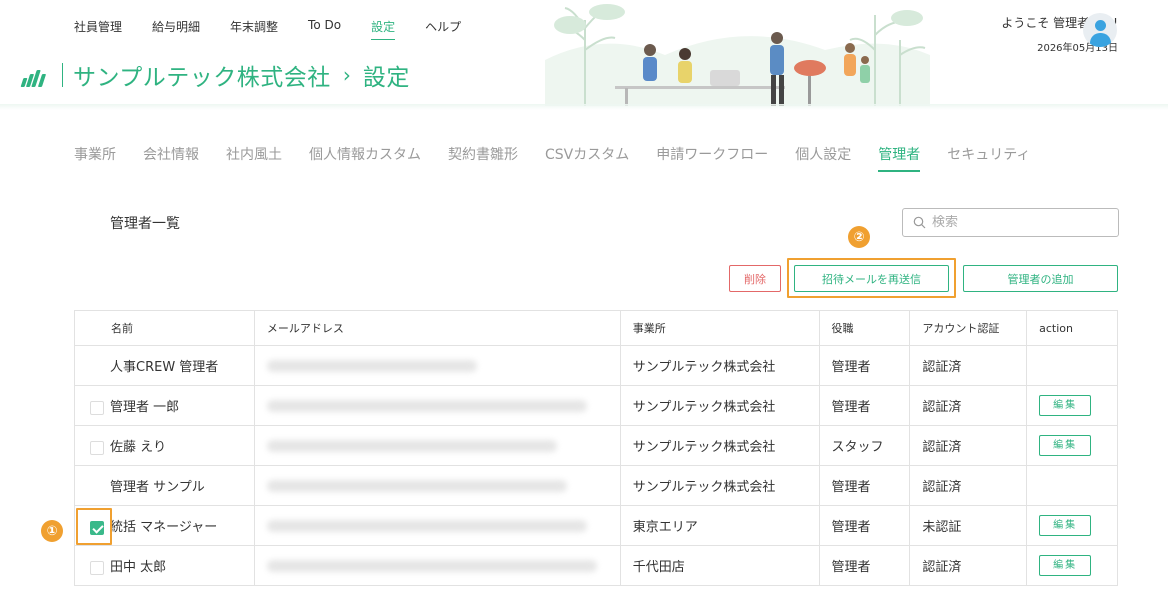 The image size is (1168, 595). I want to click on section-title: 管理者一覧, so click(145, 224).